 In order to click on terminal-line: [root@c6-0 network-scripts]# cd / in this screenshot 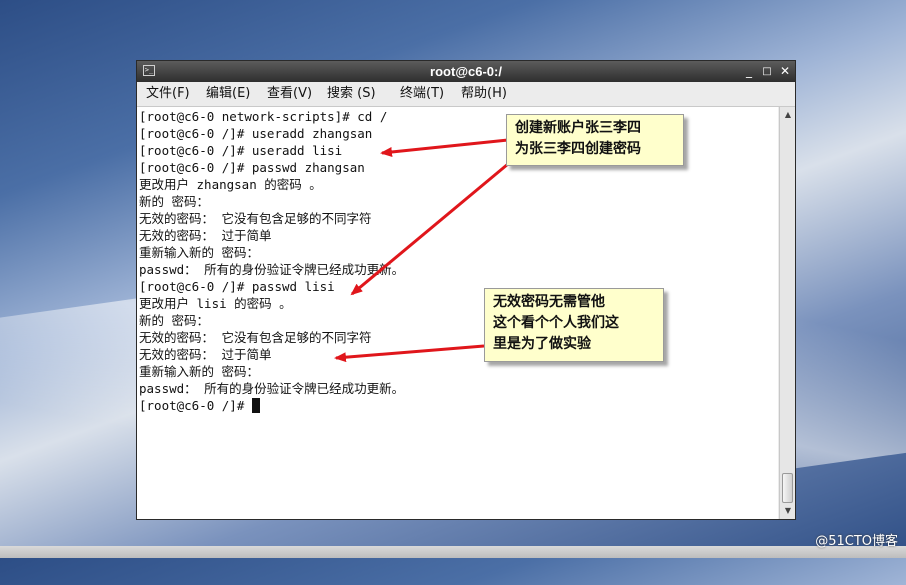, I will do `click(263, 116)`.